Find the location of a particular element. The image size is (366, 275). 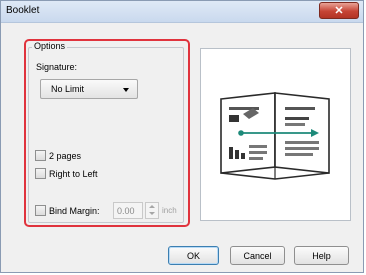

two-pages-checkbox is located at coordinates (40, 155).